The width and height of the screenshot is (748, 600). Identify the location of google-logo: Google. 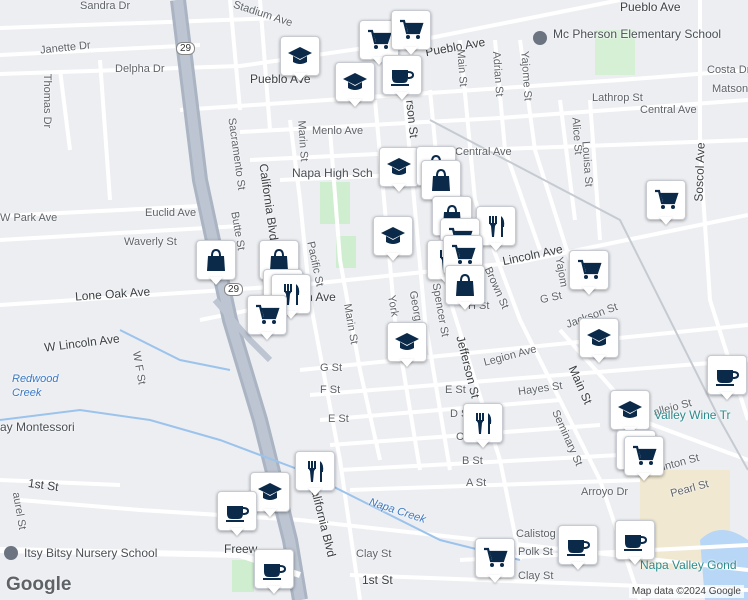
(38, 585).